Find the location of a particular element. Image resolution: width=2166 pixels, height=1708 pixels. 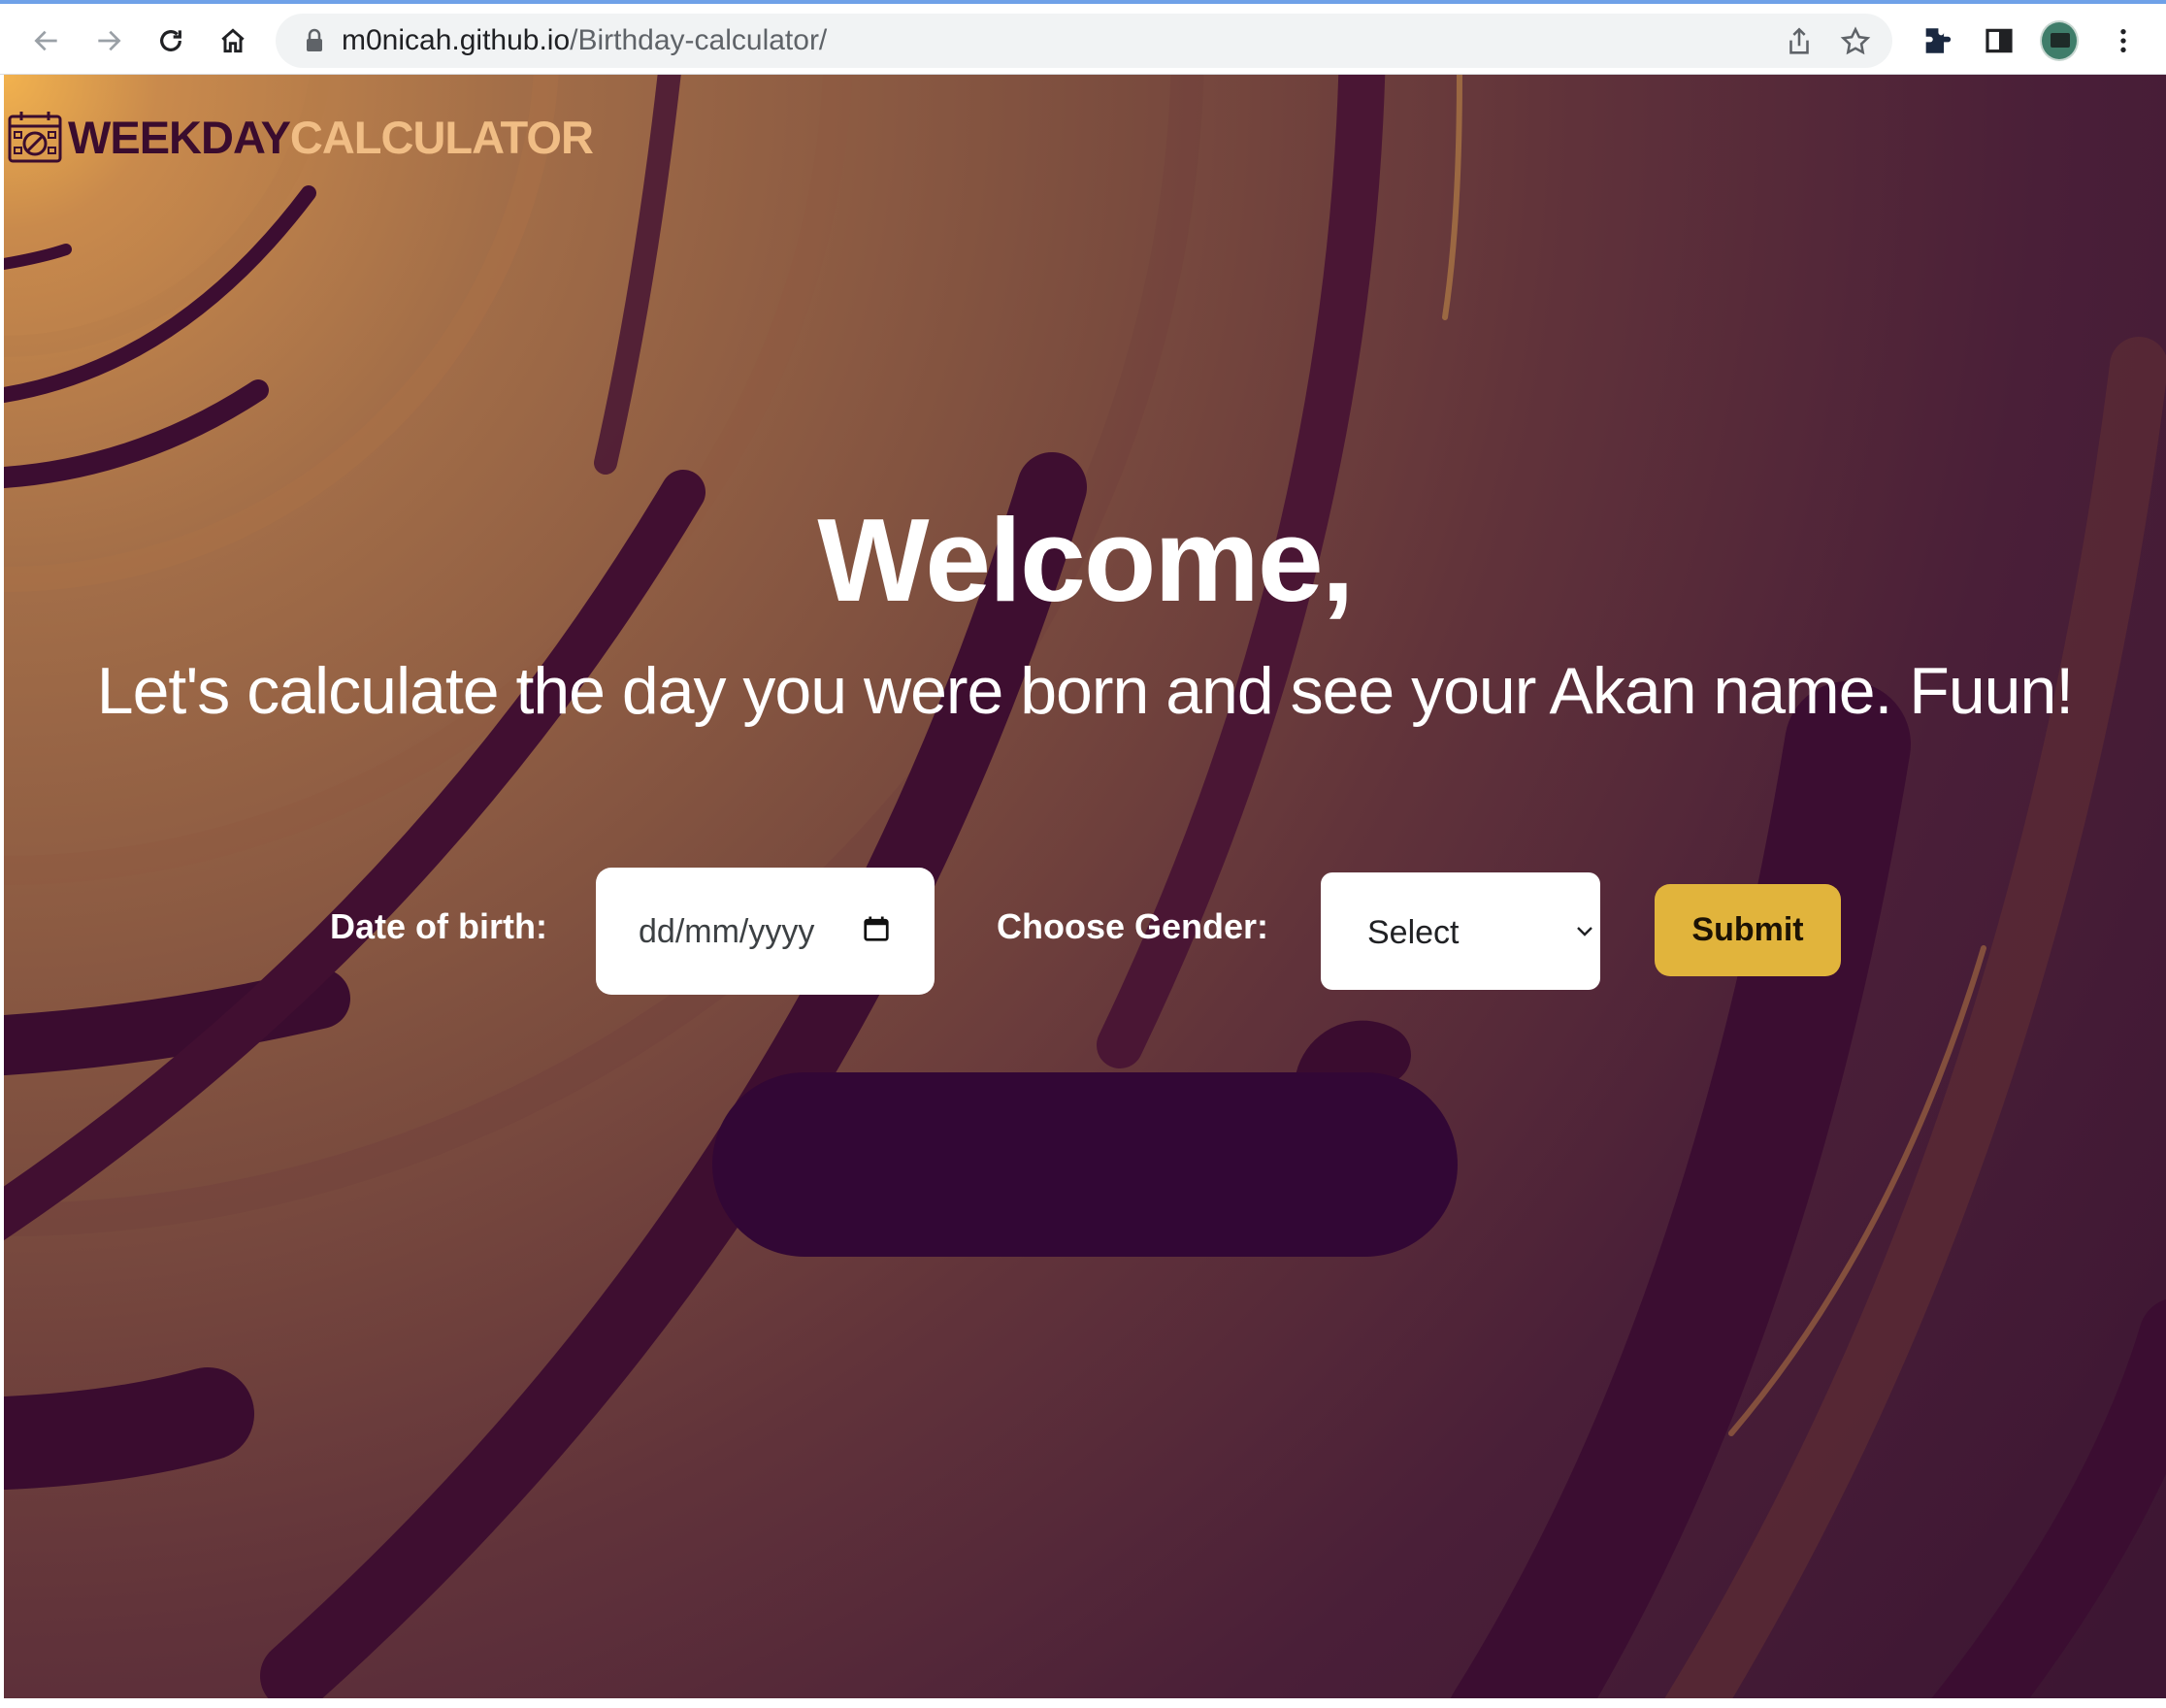

calendar-picker-icon is located at coordinates (876, 928).